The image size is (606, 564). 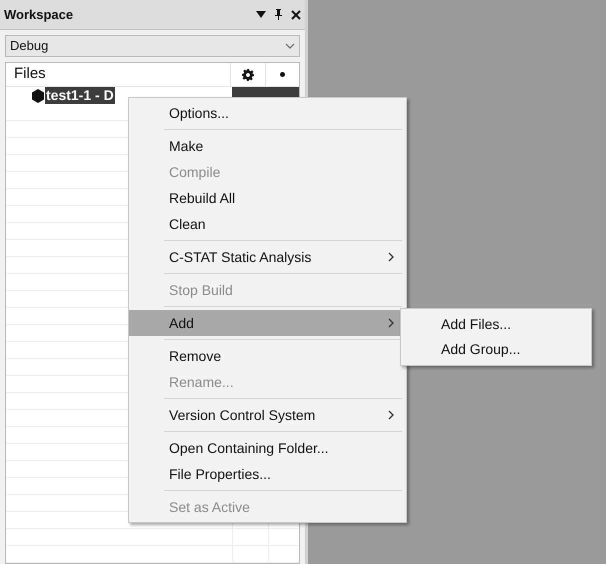 What do you see at coordinates (80, 95) in the screenshot?
I see `tree-item: test1-1 - D` at bounding box center [80, 95].